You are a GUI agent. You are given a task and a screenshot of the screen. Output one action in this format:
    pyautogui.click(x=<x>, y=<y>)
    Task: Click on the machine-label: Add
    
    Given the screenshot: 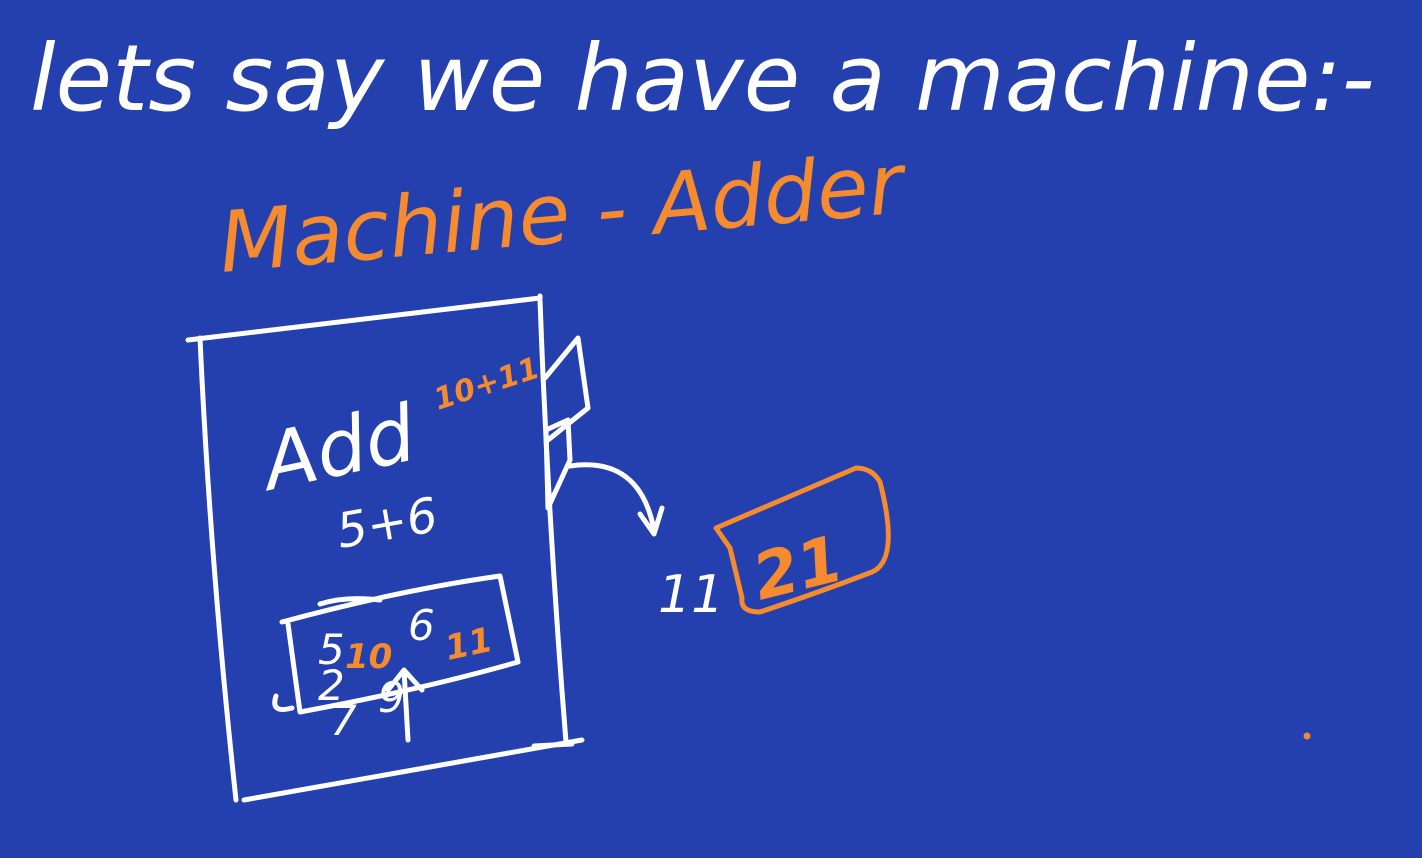 What is the action you would take?
    pyautogui.click(x=336, y=449)
    